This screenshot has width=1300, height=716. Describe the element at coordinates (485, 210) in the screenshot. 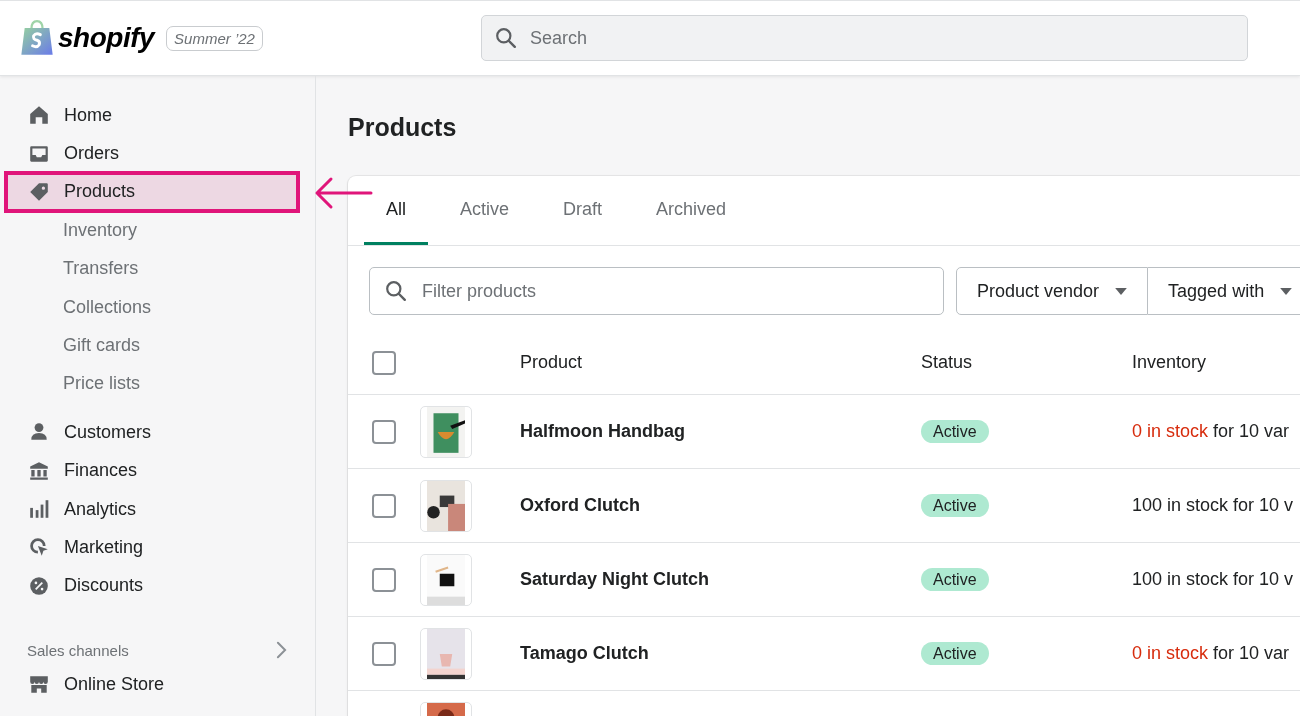

I see `tab: Active` at that location.